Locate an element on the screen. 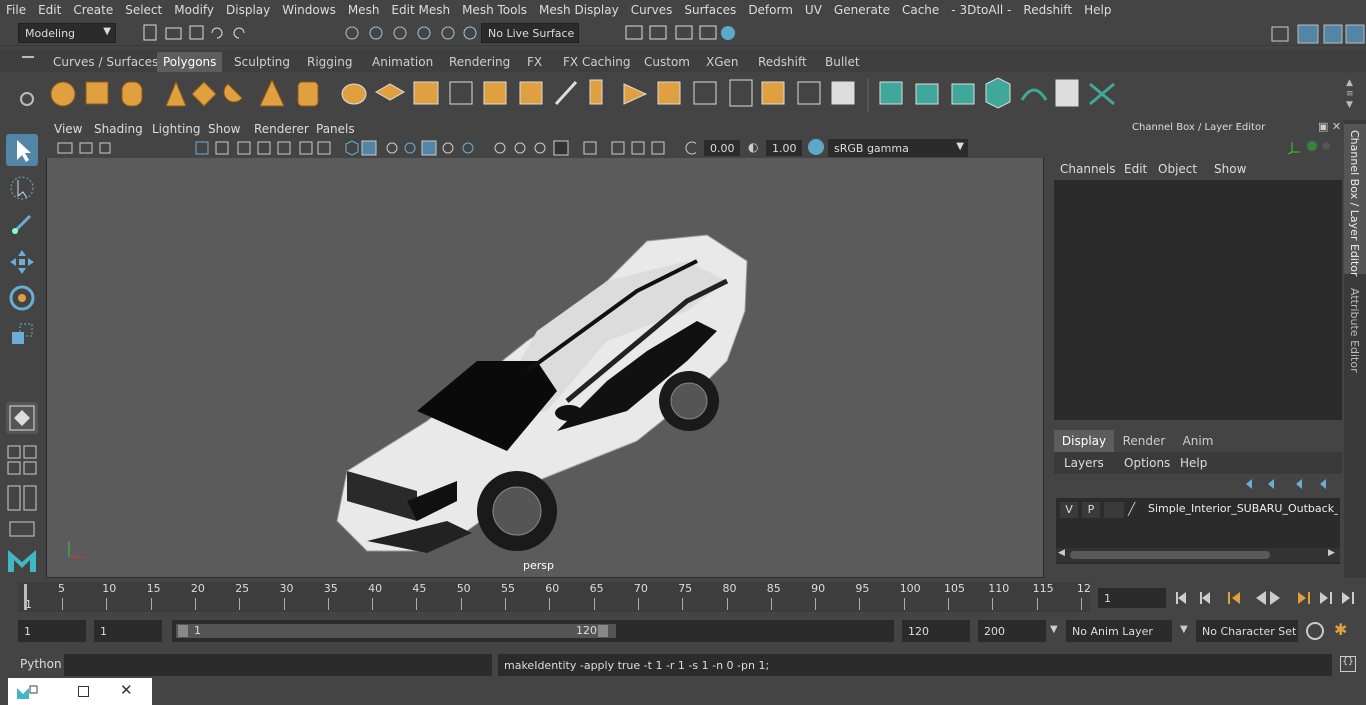 This screenshot has width=1366, height=705. scale-tool-icon is located at coordinates (22, 334).